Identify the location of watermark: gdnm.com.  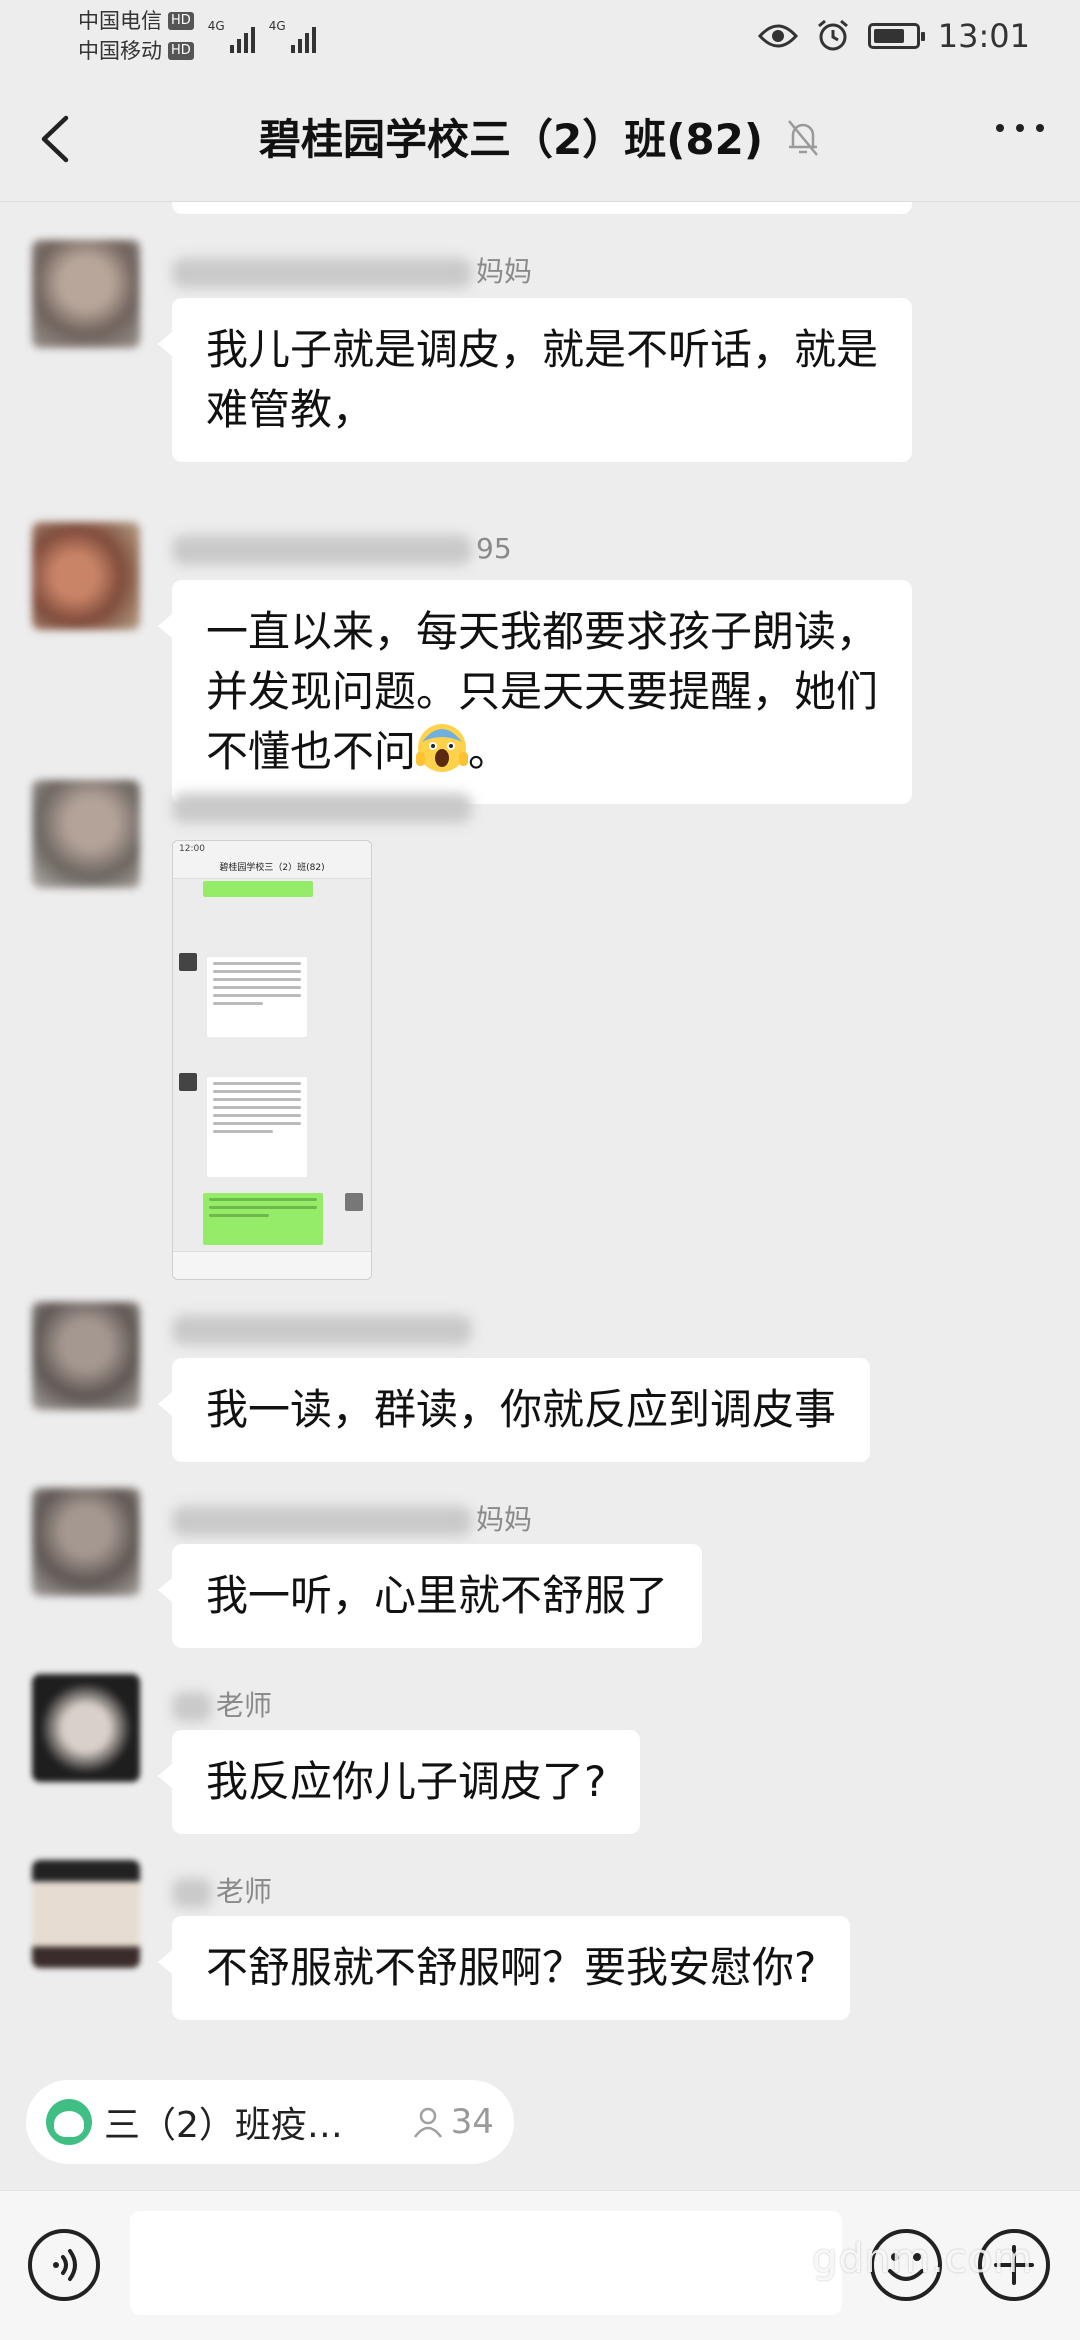
(923, 2259).